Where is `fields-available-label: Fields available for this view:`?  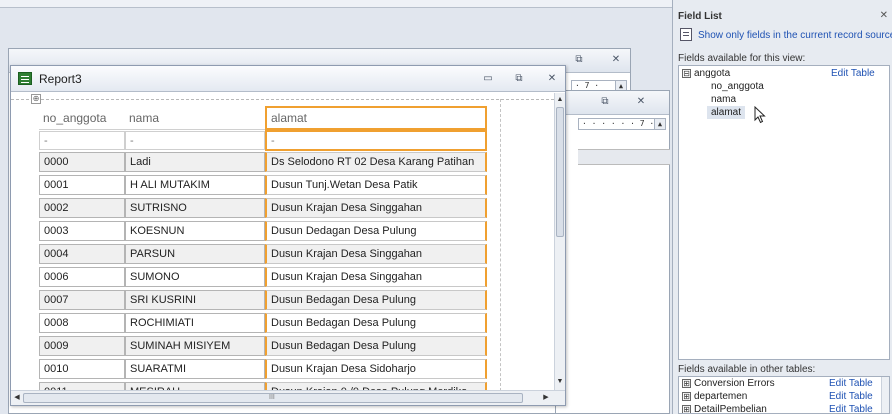
fields-available-label: Fields available for this view: is located at coordinates (742, 58).